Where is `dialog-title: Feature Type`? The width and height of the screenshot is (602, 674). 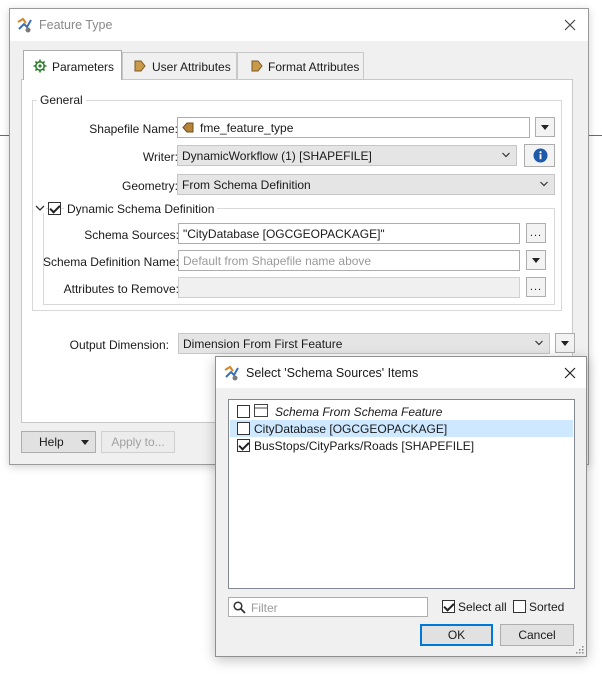
dialog-title: Feature Type is located at coordinates (76, 25).